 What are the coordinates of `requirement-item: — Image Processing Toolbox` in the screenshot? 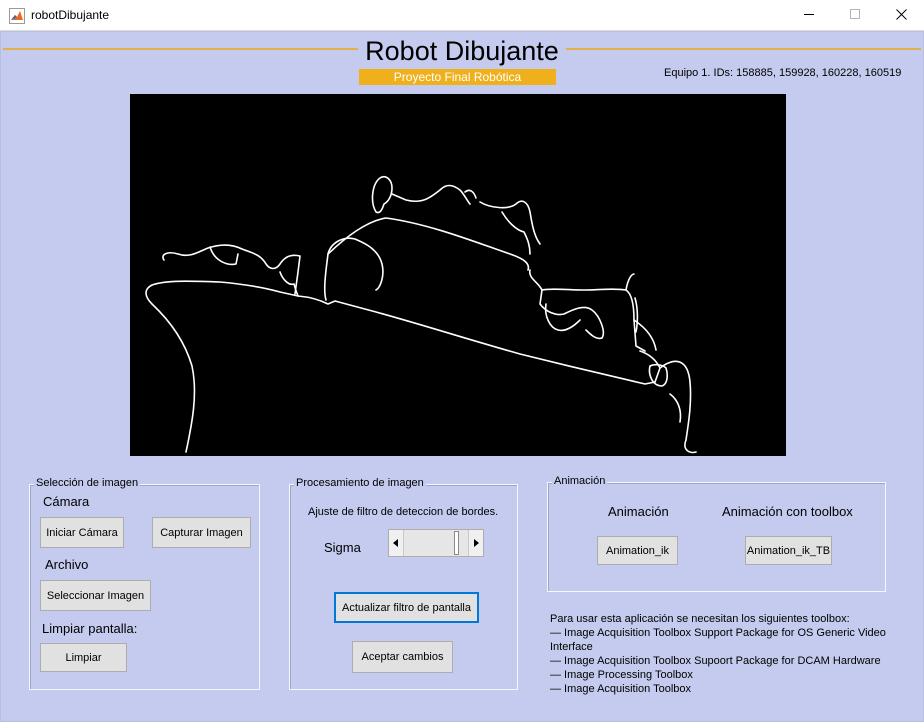 It's located at (621, 675).